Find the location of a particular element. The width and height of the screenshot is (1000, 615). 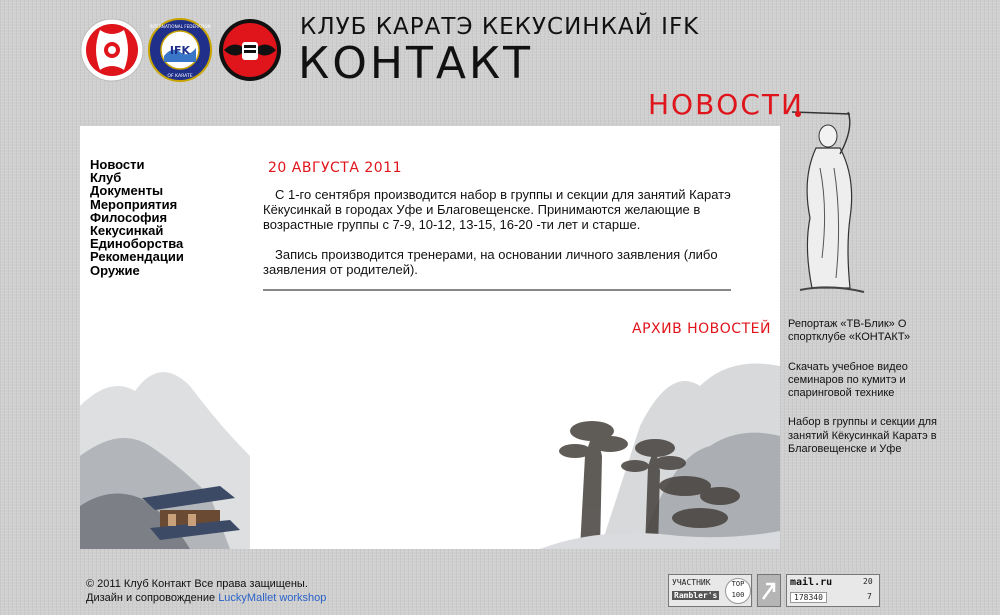

ifk-logo-ring-bottom: OF KARATE is located at coordinates (179, 76).